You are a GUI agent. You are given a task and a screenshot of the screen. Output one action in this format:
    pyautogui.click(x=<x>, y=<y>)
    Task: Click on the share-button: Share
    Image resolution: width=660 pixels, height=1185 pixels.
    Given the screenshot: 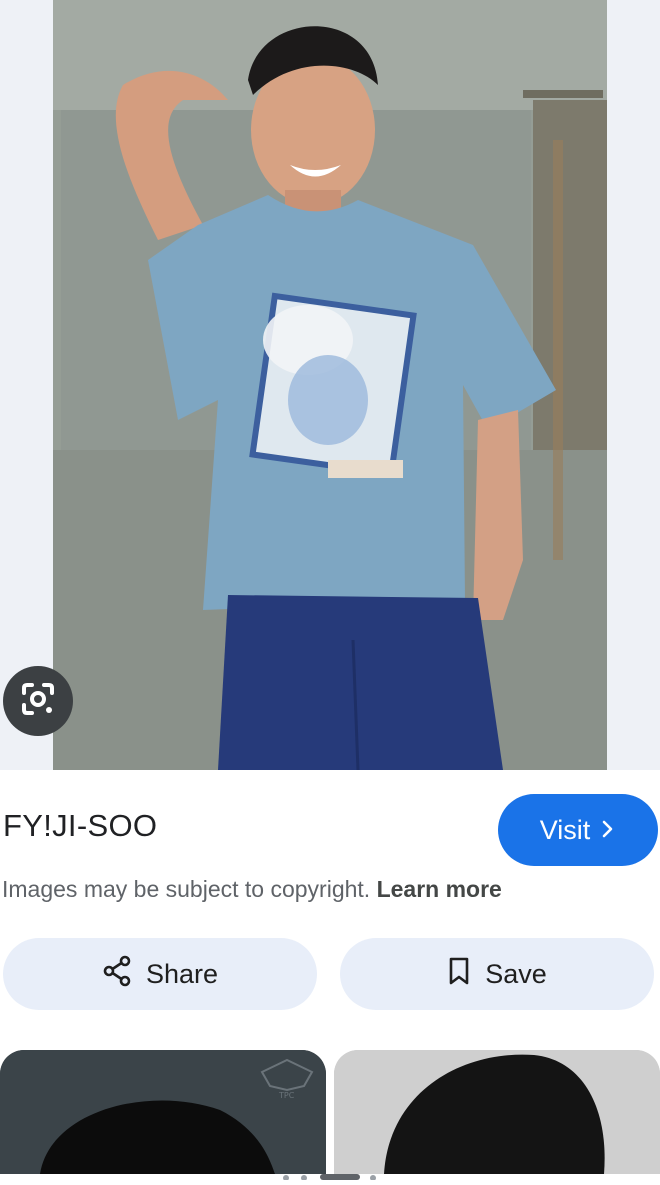 What is the action you would take?
    pyautogui.click(x=160, y=974)
    